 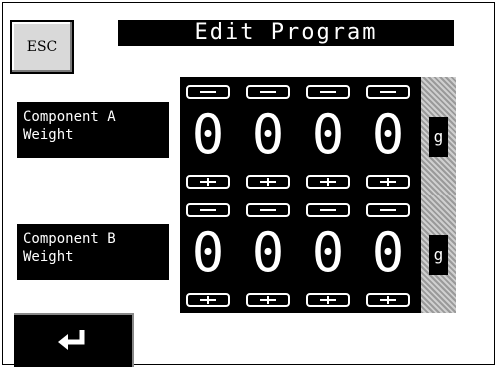 I want to click on component-b-label: Component B Weight, so click(x=93, y=252).